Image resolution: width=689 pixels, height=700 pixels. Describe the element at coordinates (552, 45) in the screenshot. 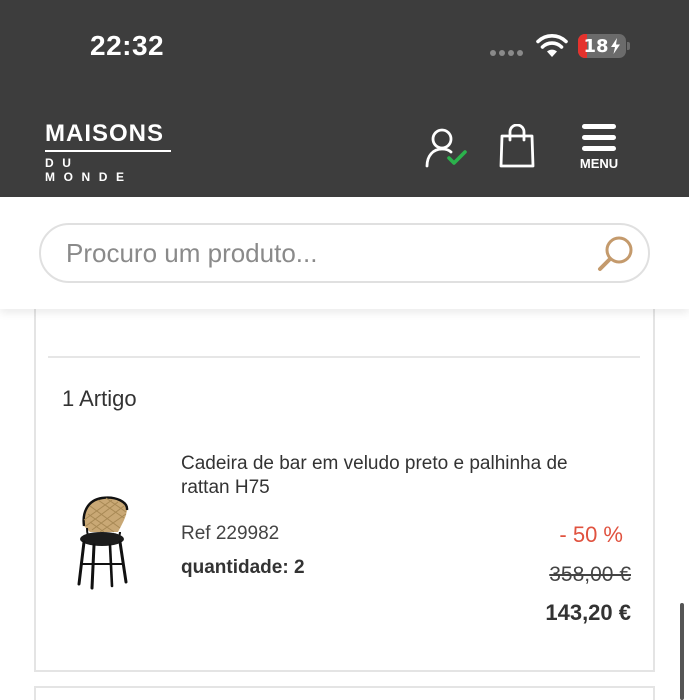

I see `wifi-icon` at that location.